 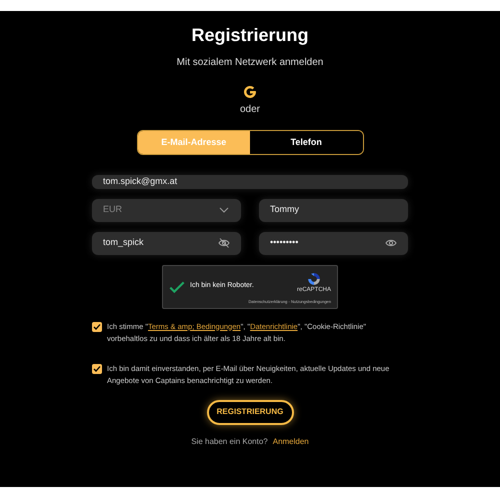 I want to click on username-field: tom_spick, so click(x=166, y=243).